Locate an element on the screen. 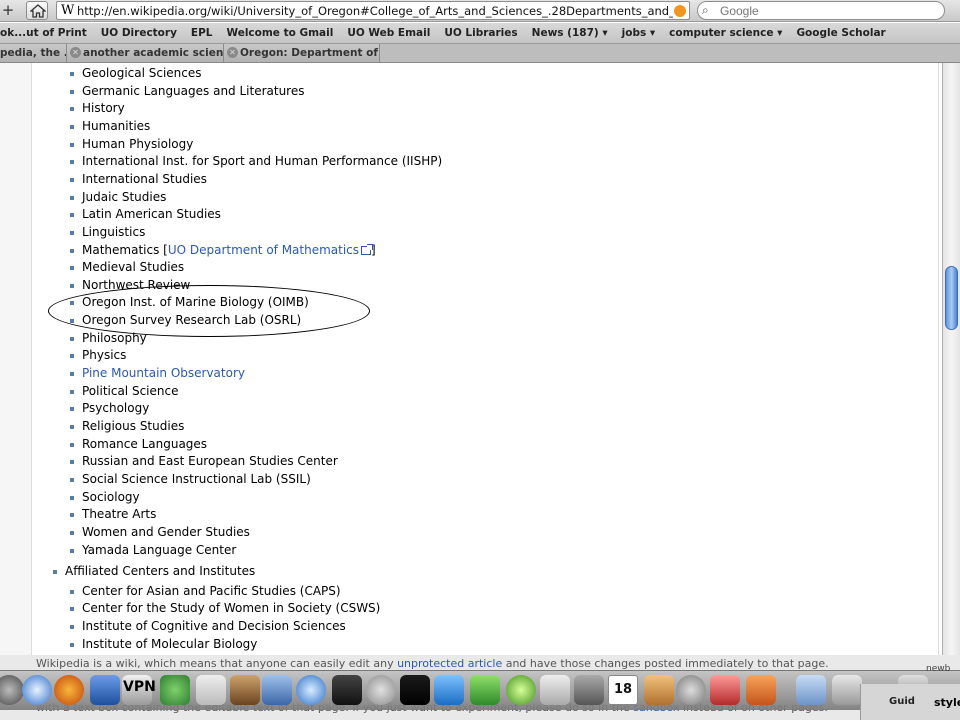  scrollbar-thumb is located at coordinates (951, 298).